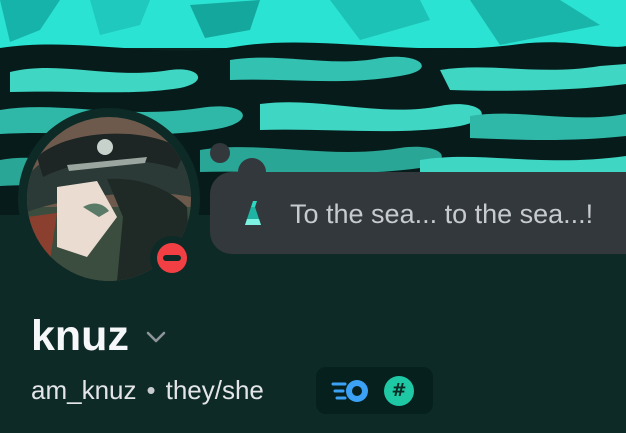 The image size is (626, 433). What do you see at coordinates (399, 391) in the screenshot?
I see `hashtag-badge-icon: #` at bounding box center [399, 391].